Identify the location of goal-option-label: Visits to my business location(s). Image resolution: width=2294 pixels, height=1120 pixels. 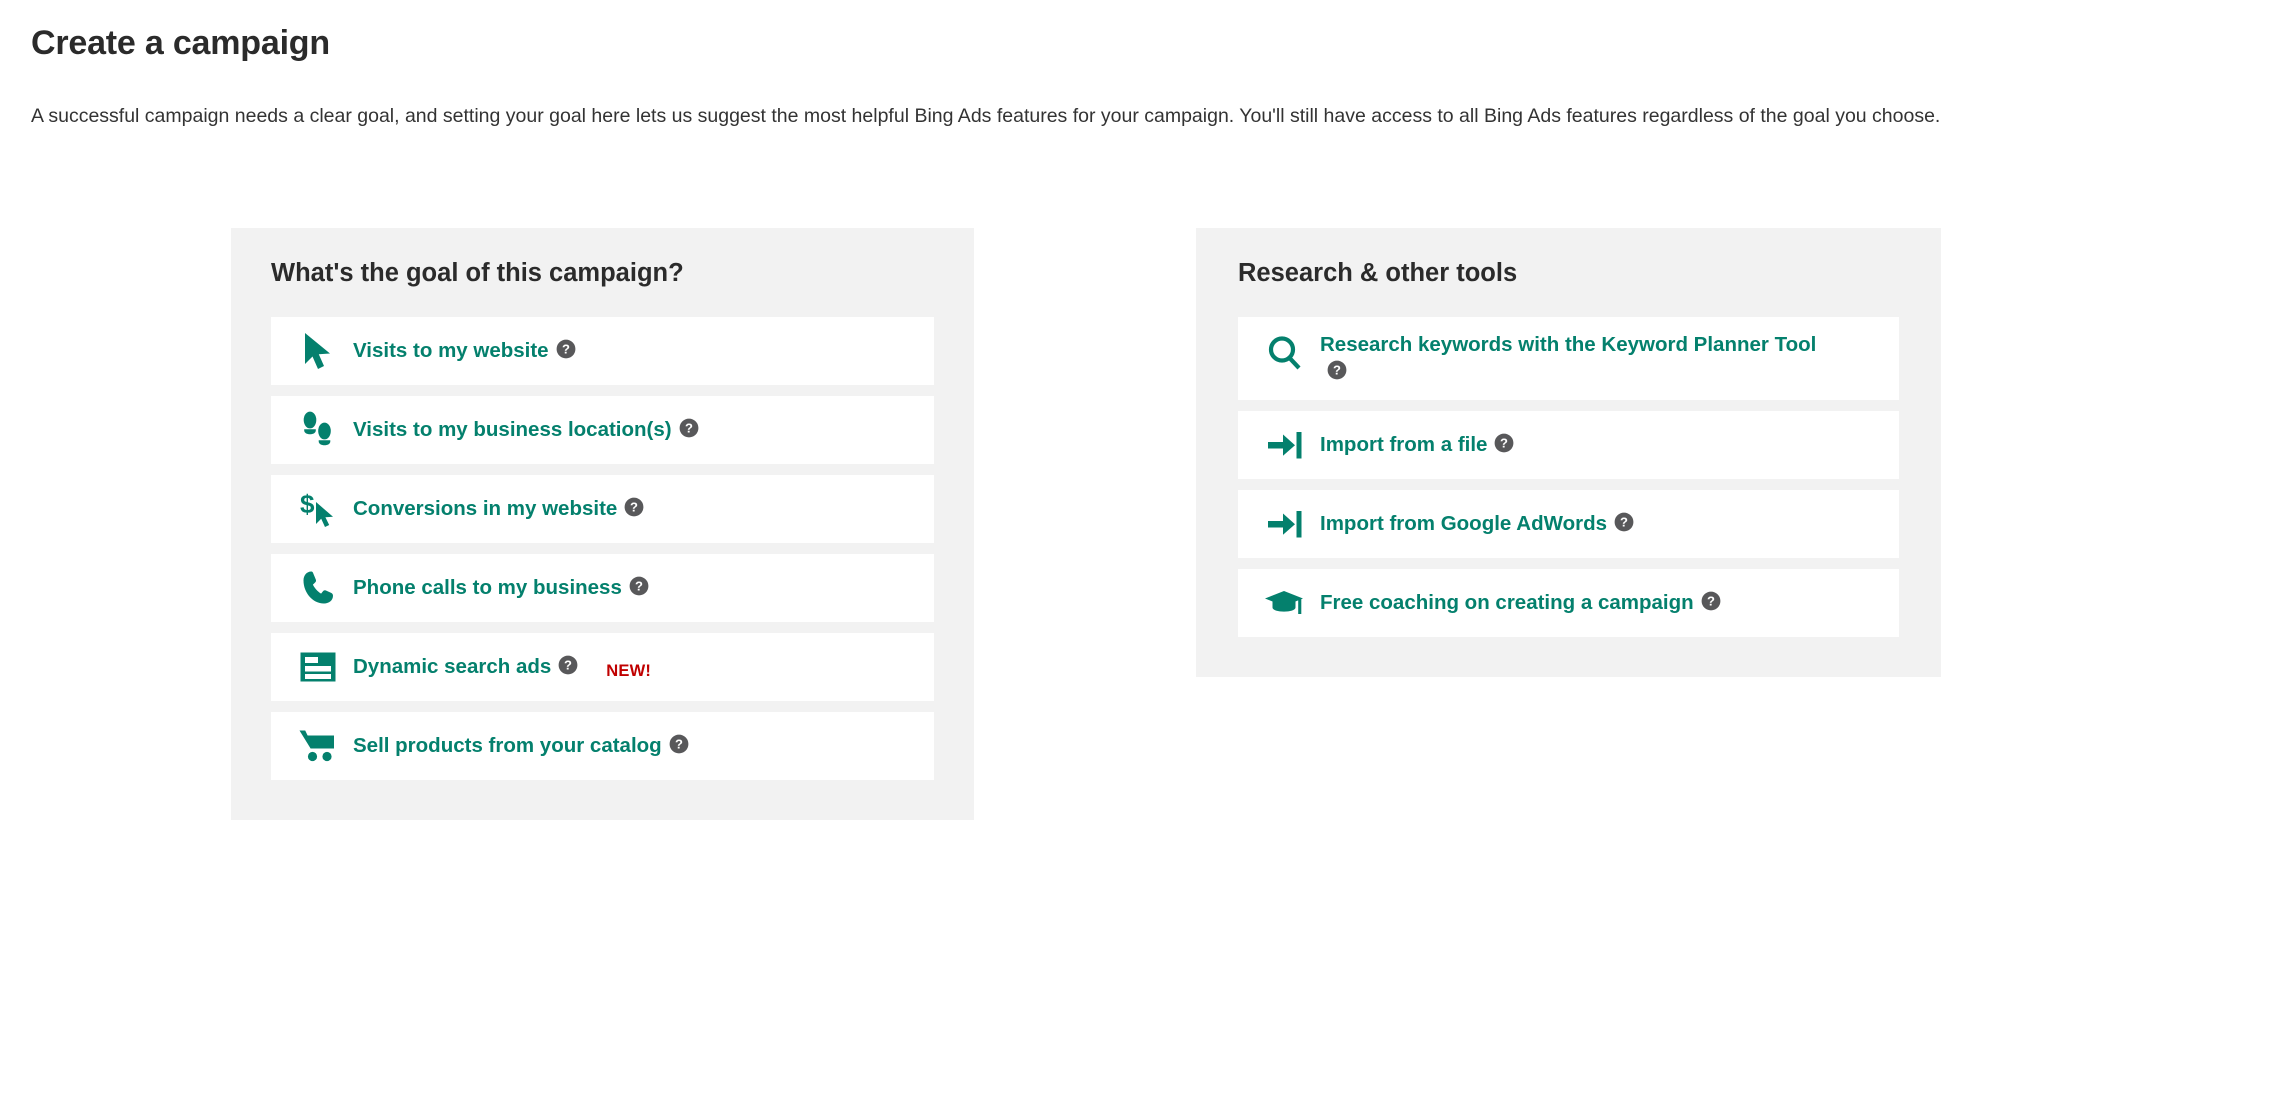
(512, 429).